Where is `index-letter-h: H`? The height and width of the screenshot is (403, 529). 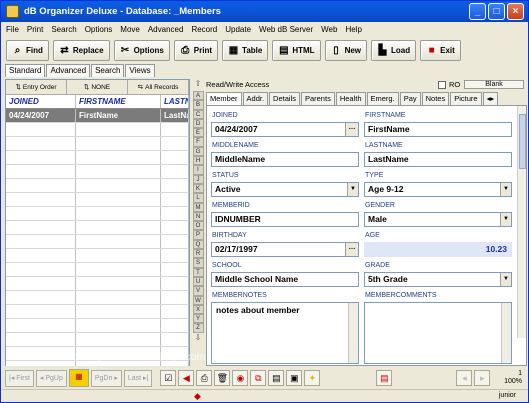 index-letter-h: H is located at coordinates (198, 161).